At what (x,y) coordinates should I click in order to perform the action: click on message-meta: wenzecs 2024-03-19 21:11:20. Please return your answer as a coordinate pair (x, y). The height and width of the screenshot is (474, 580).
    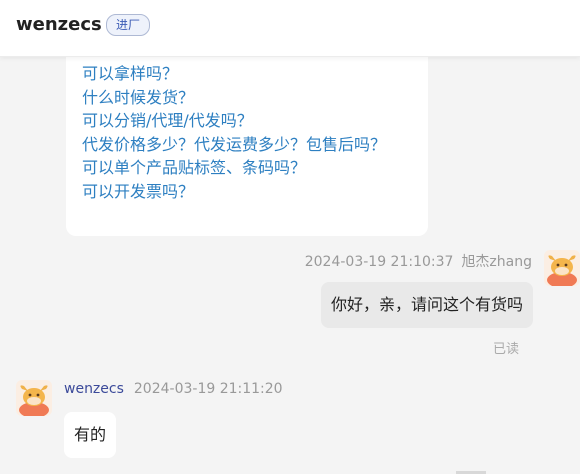
    Looking at the image, I should click on (173, 389).